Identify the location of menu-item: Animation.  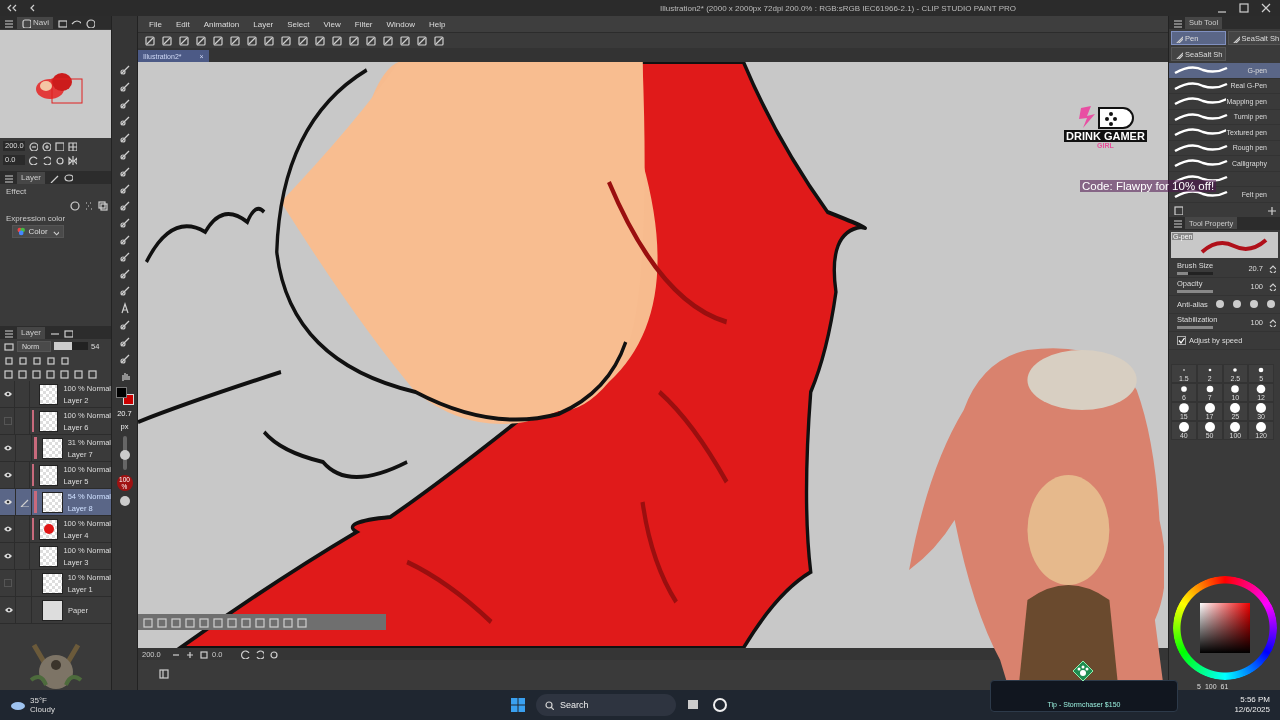
(221, 24).